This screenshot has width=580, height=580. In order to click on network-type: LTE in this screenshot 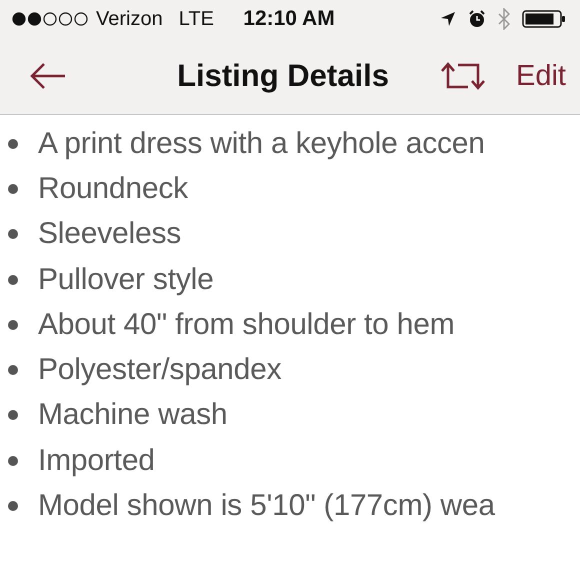, I will do `click(196, 19)`.